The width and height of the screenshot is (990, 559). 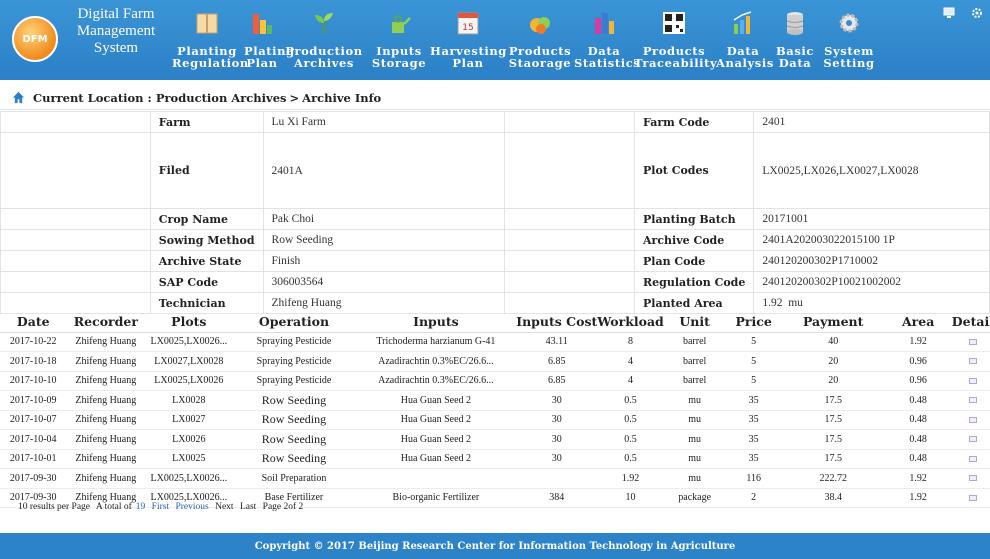 What do you see at coordinates (283, 507) in the screenshot?
I see `page-info: Page 2of 2` at bounding box center [283, 507].